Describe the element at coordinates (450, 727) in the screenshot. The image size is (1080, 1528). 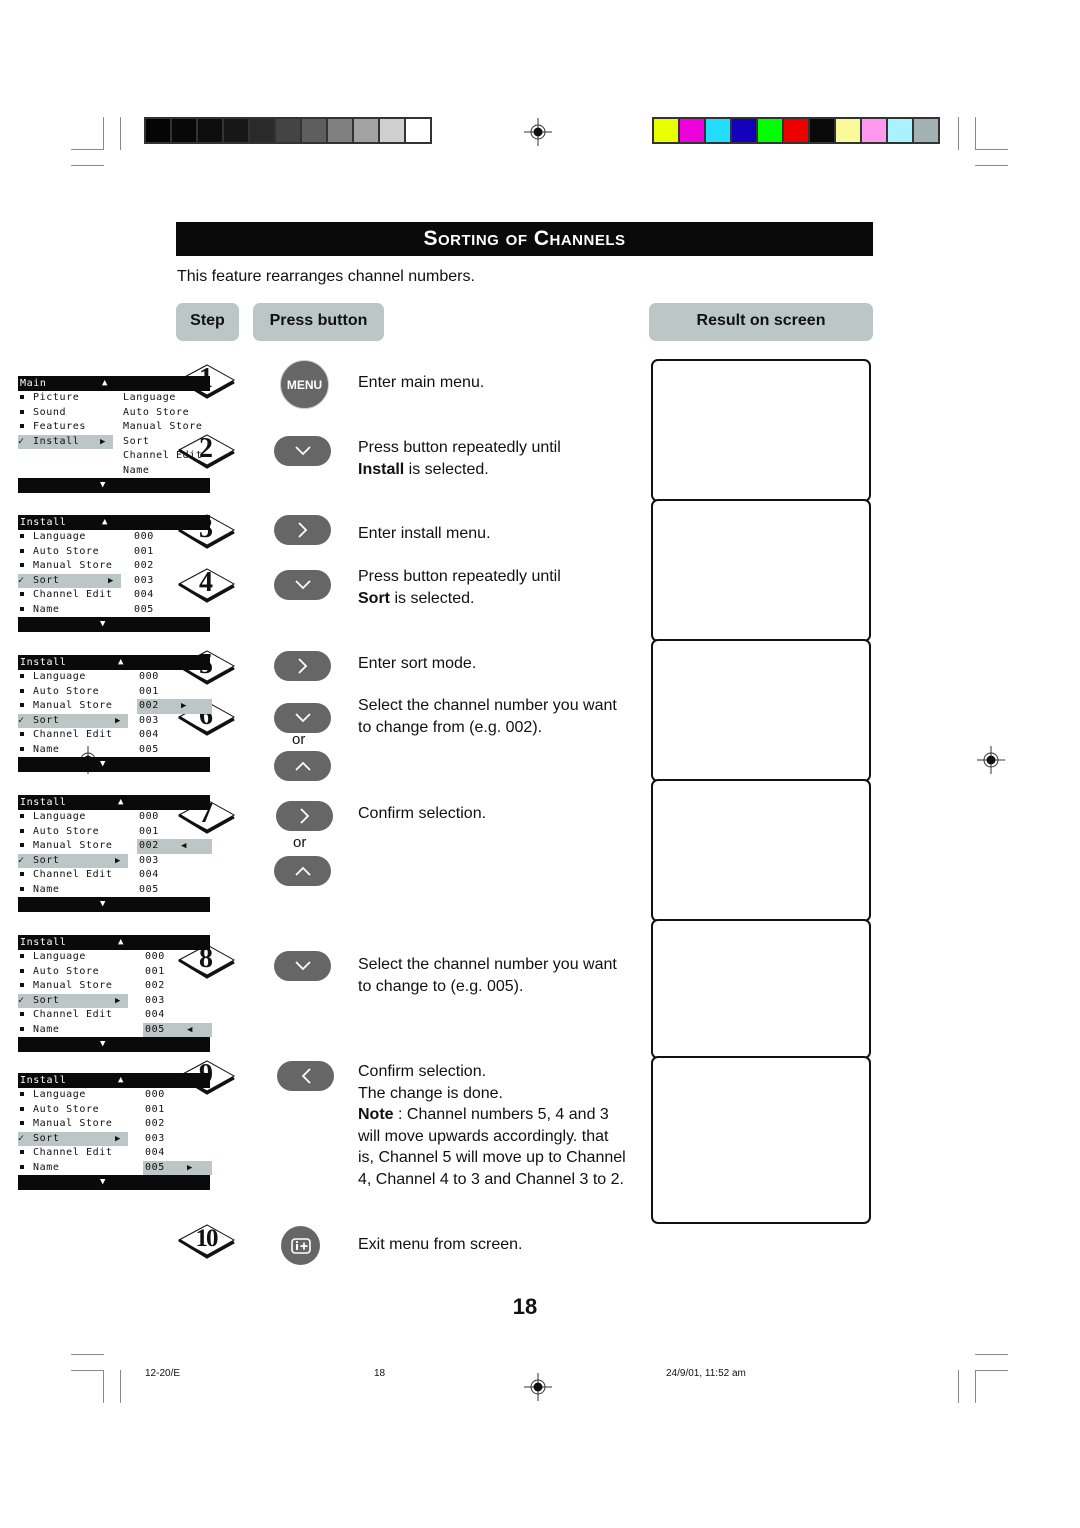
I see `step-6-line2: to change from (e.g. 002).` at that location.